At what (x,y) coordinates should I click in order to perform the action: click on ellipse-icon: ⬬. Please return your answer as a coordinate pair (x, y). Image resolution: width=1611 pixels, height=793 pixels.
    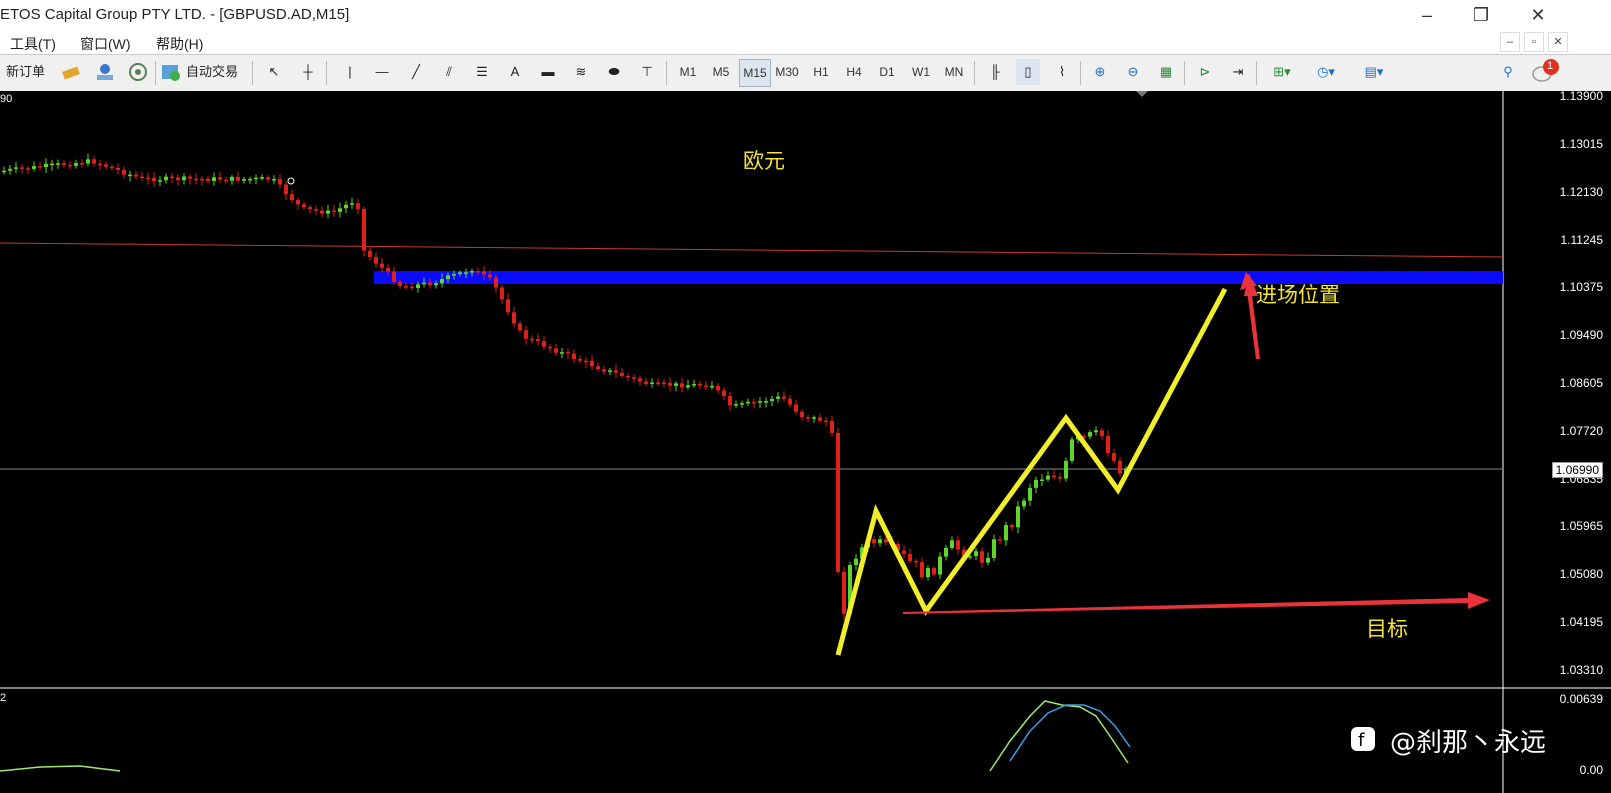
    Looking at the image, I should click on (614, 72).